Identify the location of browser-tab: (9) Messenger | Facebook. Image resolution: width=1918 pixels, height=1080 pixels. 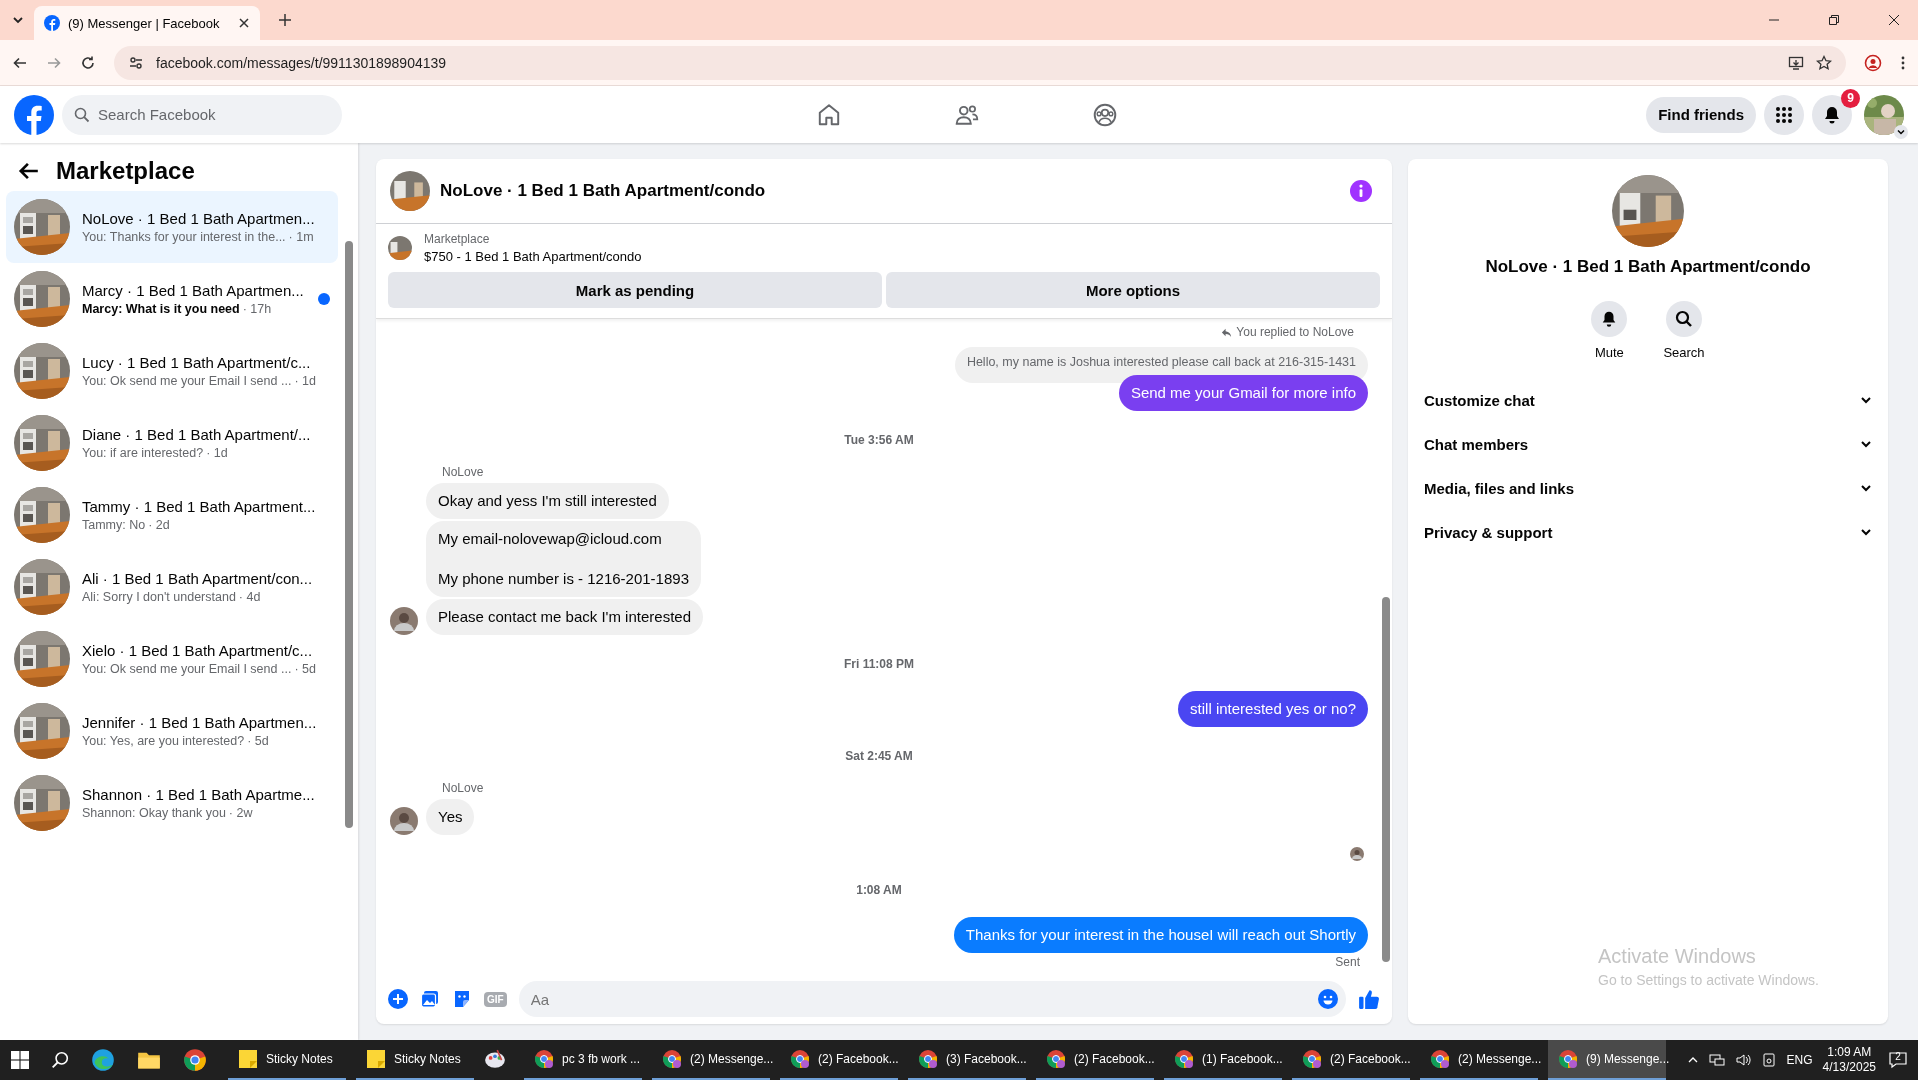
(147, 23).